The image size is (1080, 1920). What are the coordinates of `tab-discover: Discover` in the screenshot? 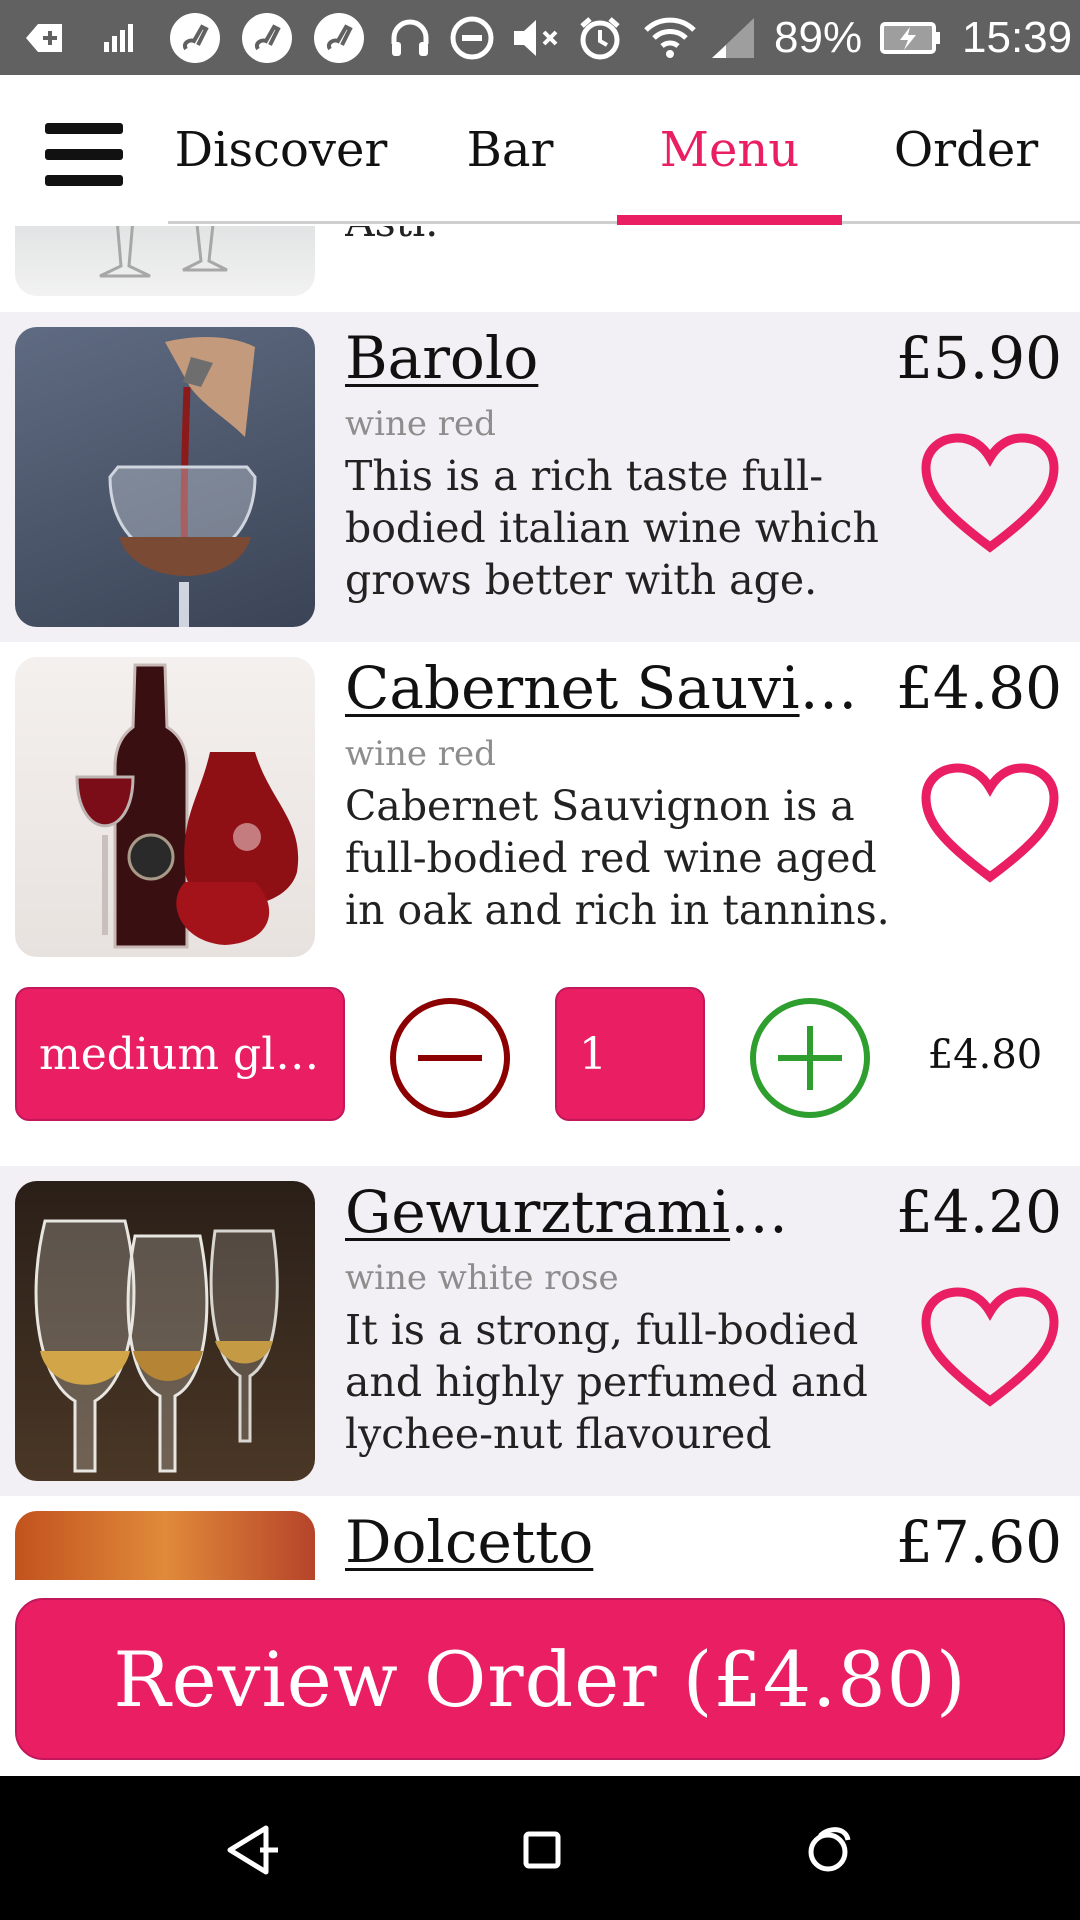 It's located at (281, 150).